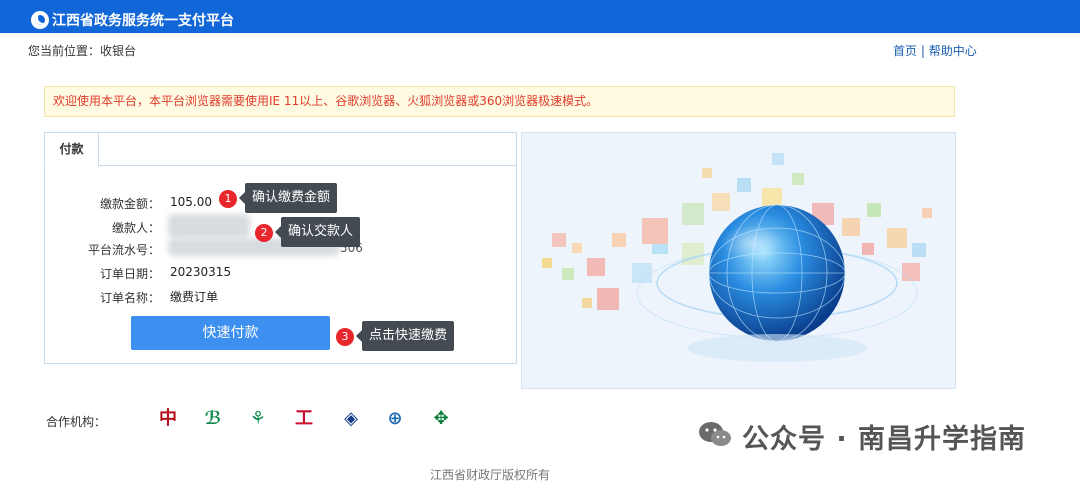  Describe the element at coordinates (884, 439) in the screenshot. I see `watermark-text: 公众号 · 南昌升学指南` at that location.